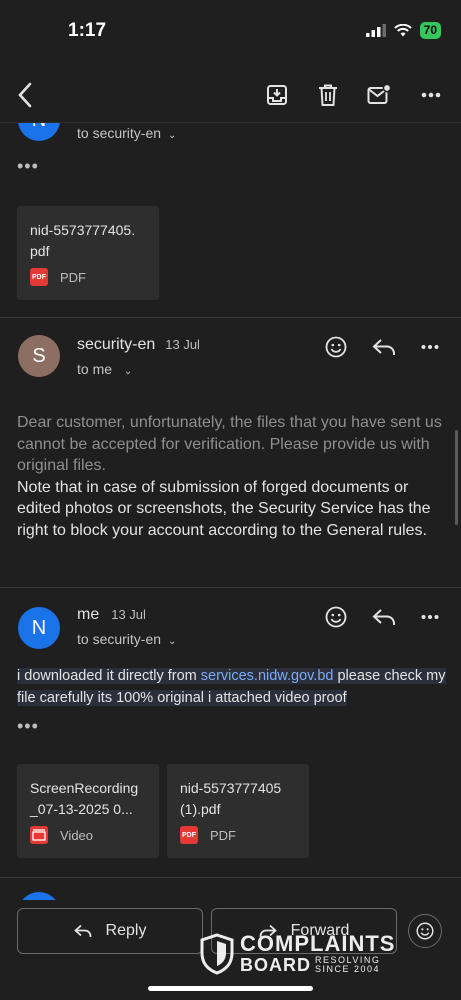 Image resolution: width=461 pixels, height=1000 pixels. I want to click on watermark-text: COMPLAINTS BOARD RESOLVING SINCE 2004, so click(318, 953).